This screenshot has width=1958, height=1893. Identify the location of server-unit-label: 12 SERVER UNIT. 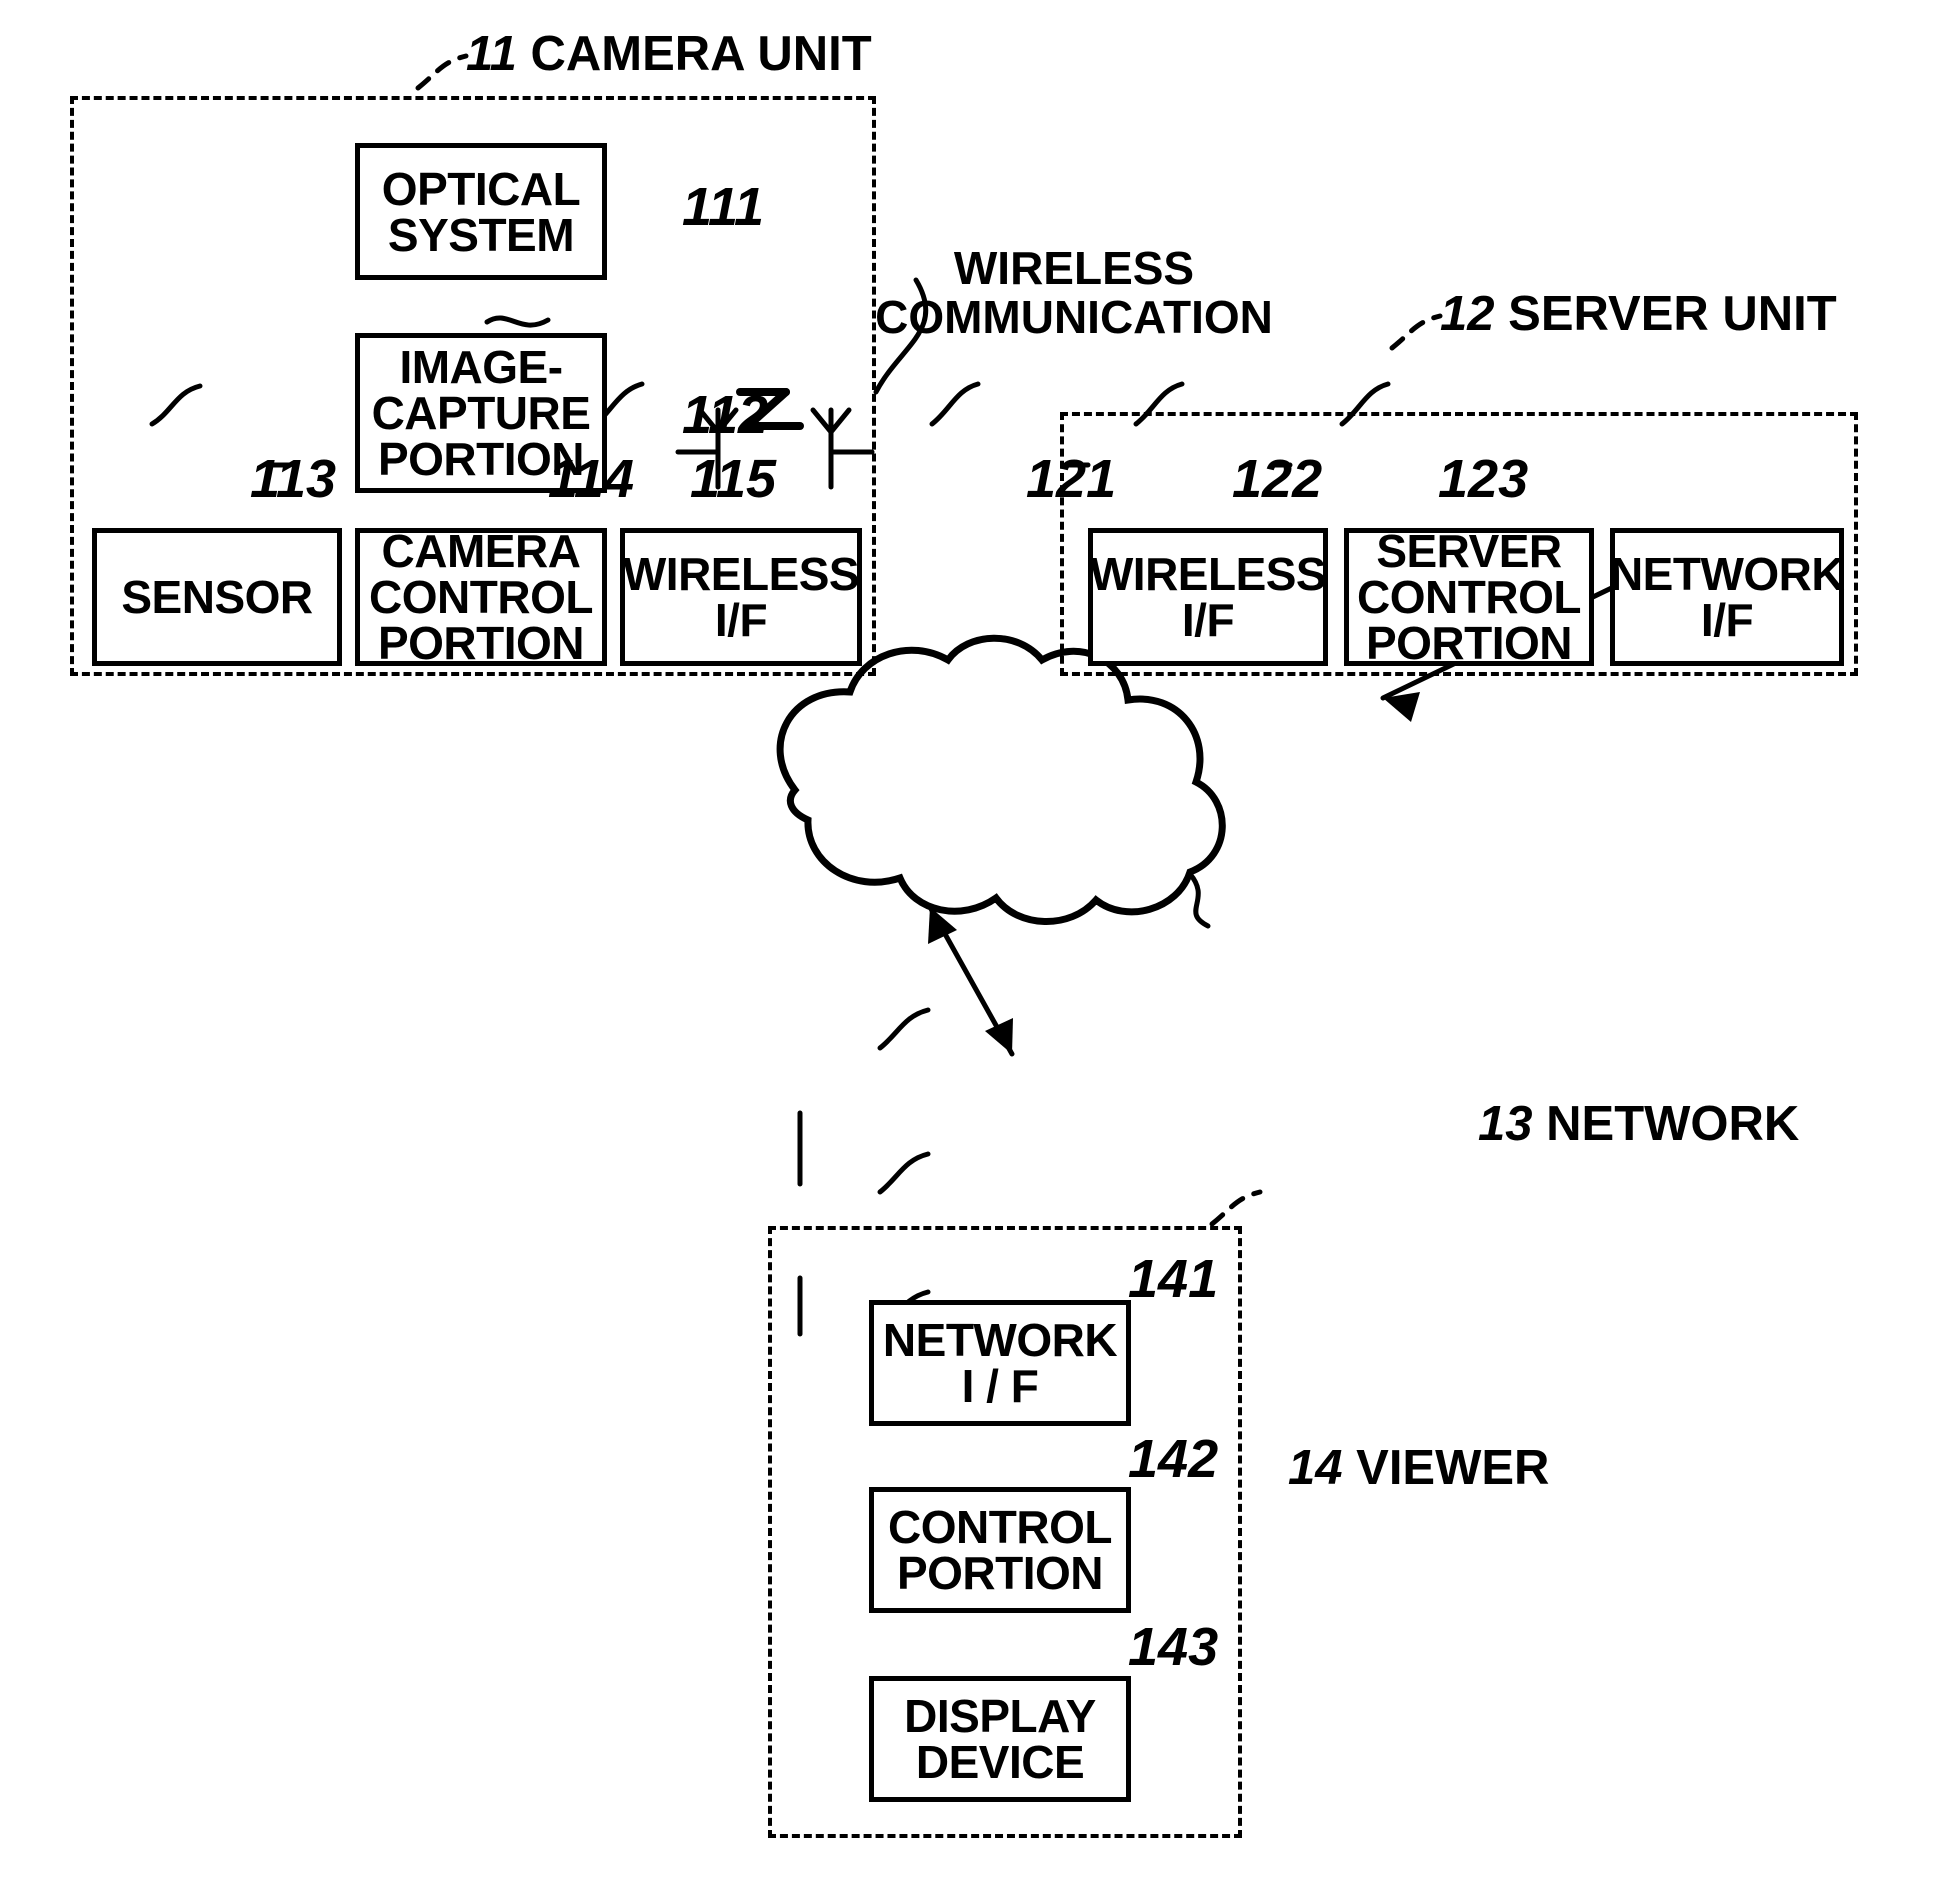
(1638, 314).